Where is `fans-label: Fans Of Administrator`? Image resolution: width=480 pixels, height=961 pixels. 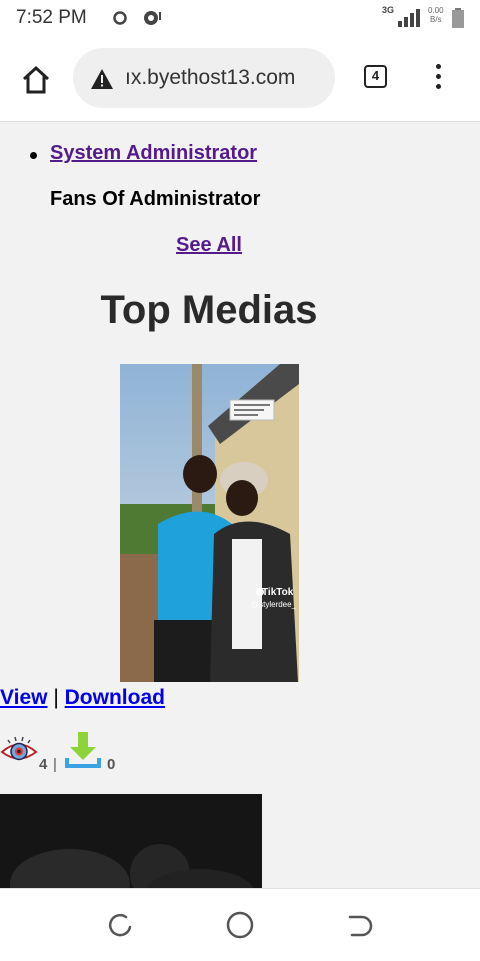
fans-label: Fans Of Administrator is located at coordinates (155, 199).